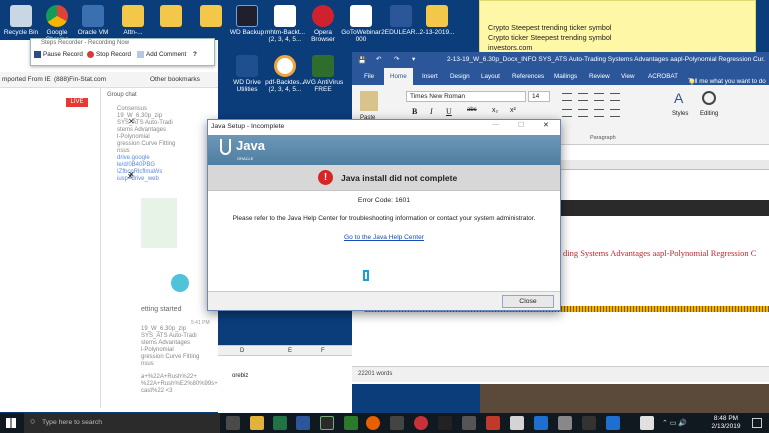  Describe the element at coordinates (247, 66) in the screenshot. I see `wd-utilities-icon` at that location.